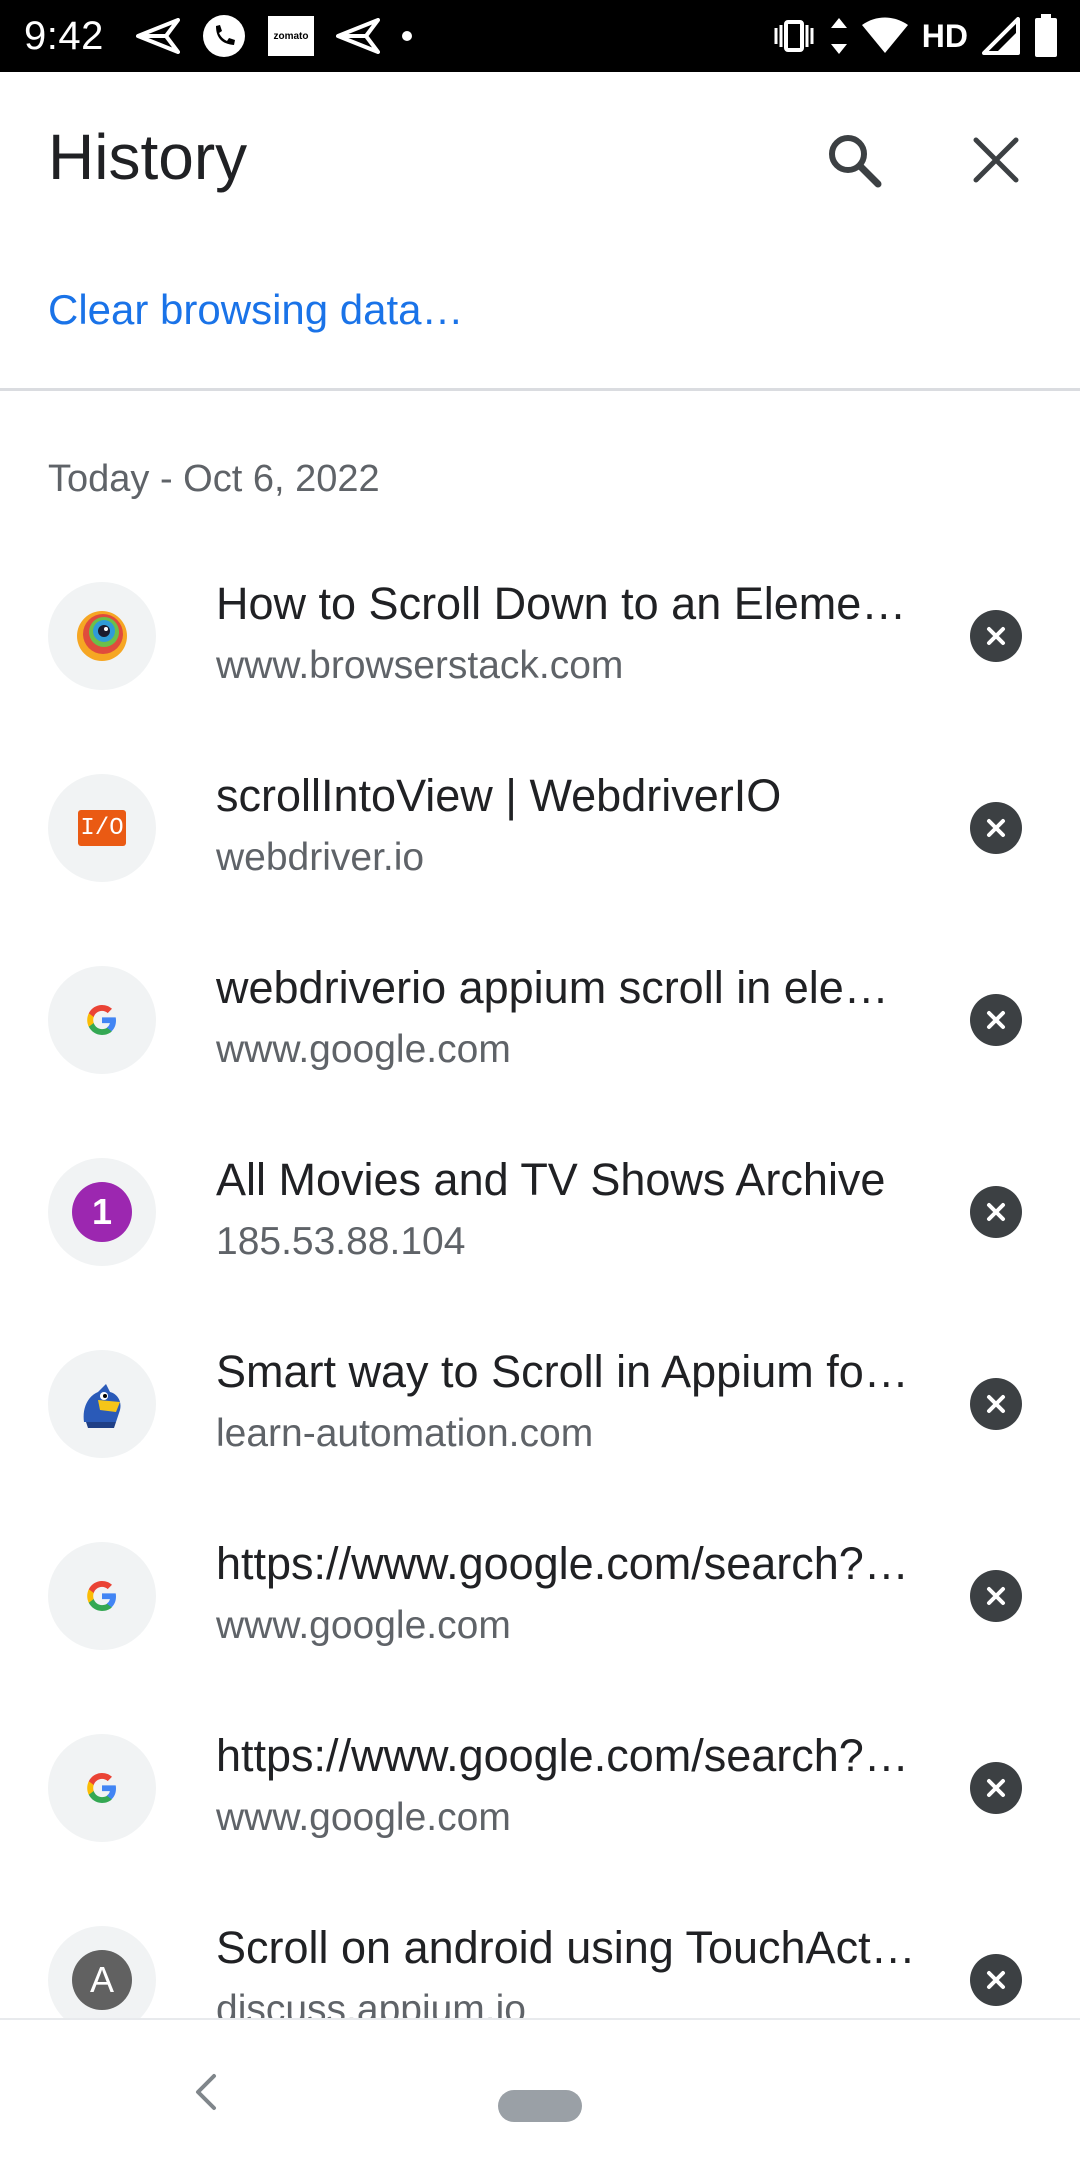 This screenshot has height=2162, width=1080. What do you see at coordinates (551, 1179) in the screenshot?
I see `history-item-title: All Movies and TV Shows Archive` at bounding box center [551, 1179].